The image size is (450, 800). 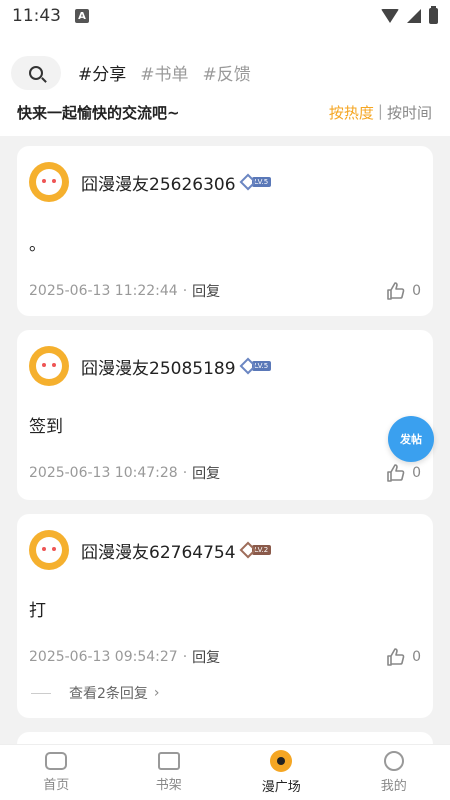 I want to click on level-badge: LV.2, so click(x=255, y=550).